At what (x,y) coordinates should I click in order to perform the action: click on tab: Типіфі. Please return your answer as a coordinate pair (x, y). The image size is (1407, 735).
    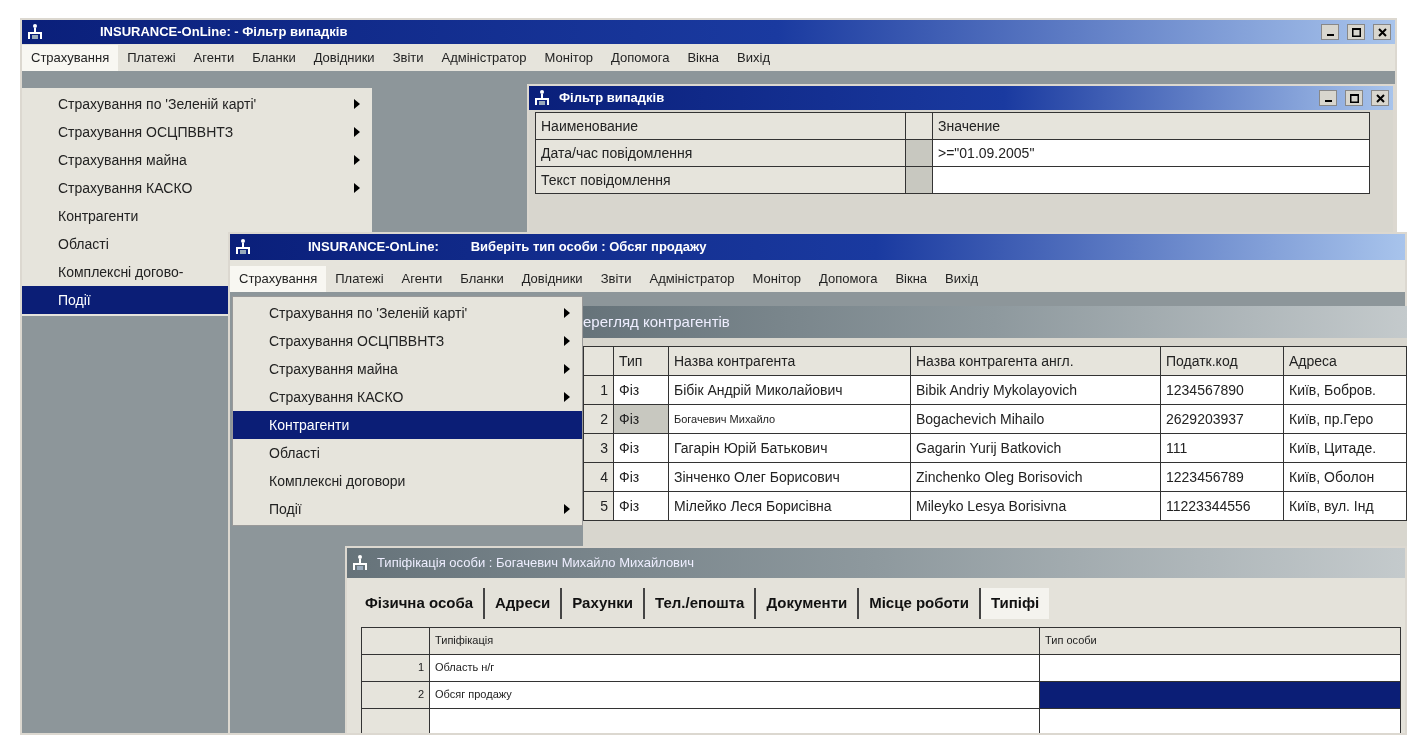
    Looking at the image, I should click on (1015, 603).